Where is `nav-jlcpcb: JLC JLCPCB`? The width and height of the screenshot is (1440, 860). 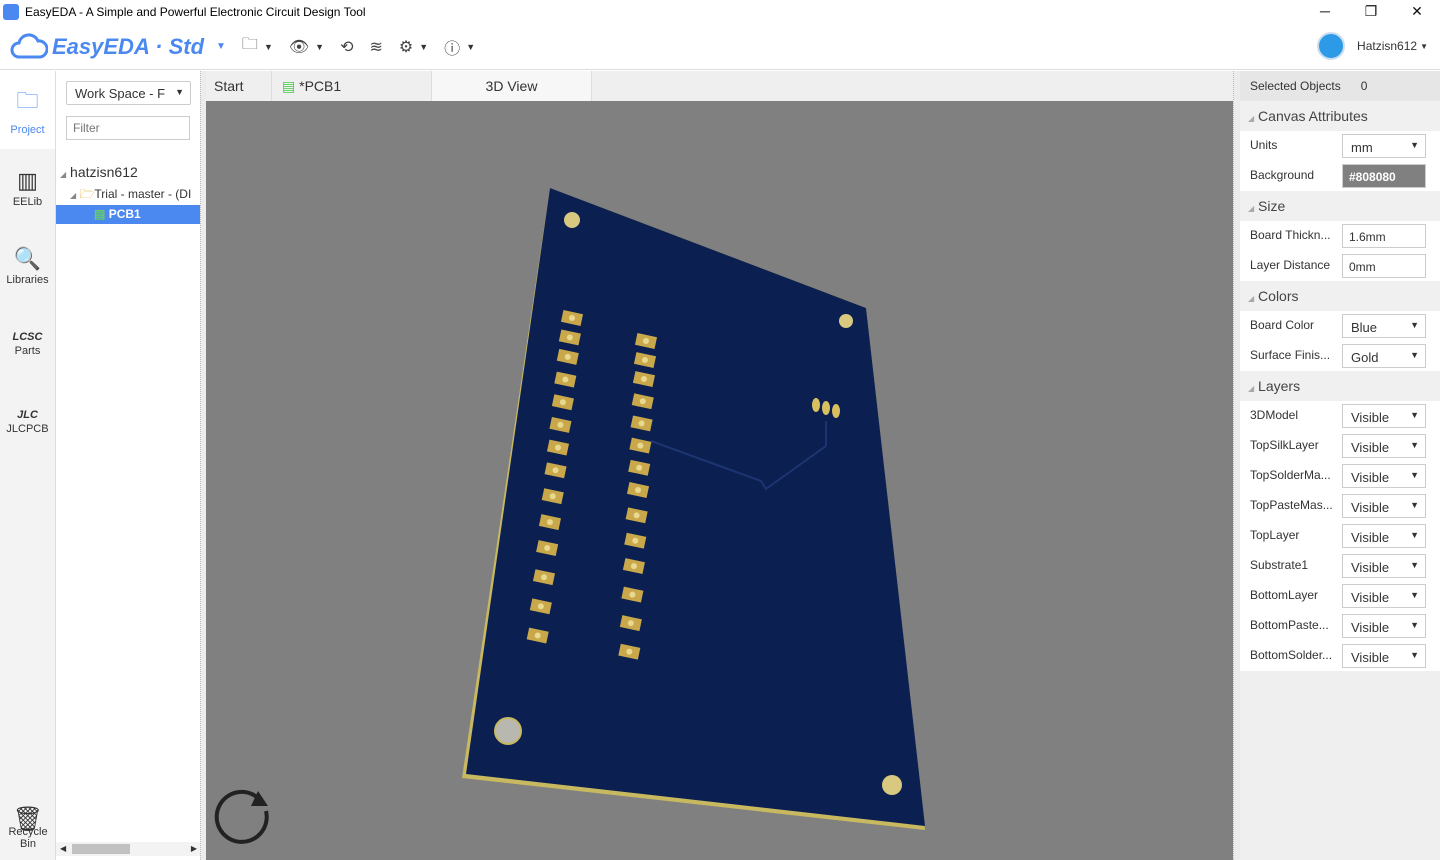 nav-jlcpcb: JLC JLCPCB is located at coordinates (27, 422).